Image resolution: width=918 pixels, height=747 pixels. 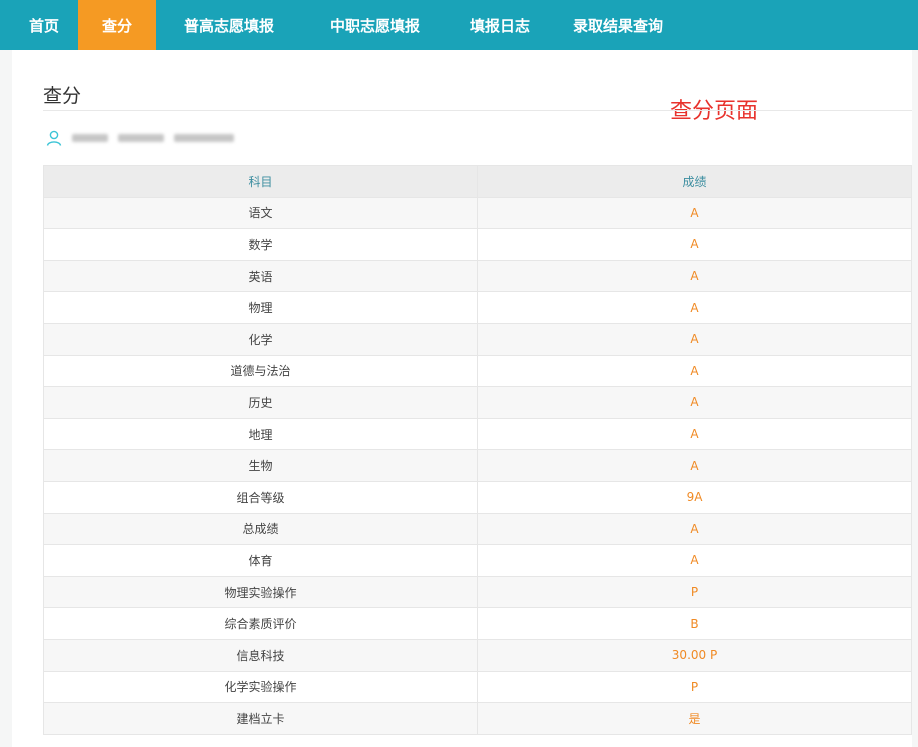 I want to click on subject-cell: 体育, so click(x=260, y=560).